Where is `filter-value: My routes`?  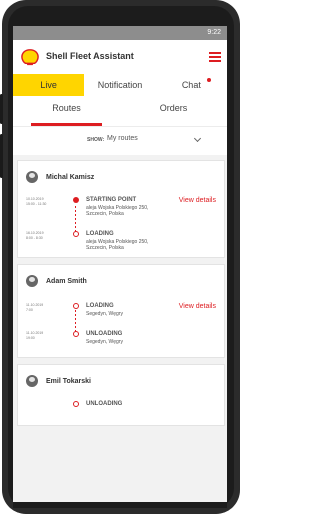
filter-value: My routes is located at coordinates (122, 138).